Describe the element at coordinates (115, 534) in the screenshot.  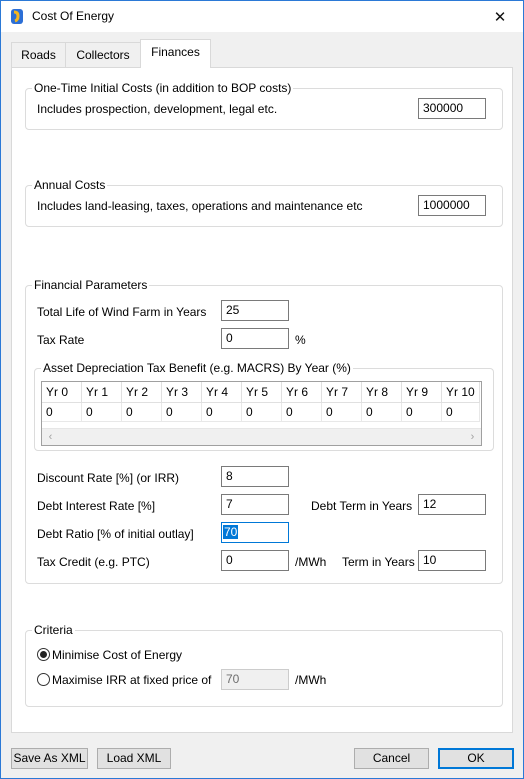
I see `debt-ratio-label: Debt Ratio [% of initial outlay]` at that location.